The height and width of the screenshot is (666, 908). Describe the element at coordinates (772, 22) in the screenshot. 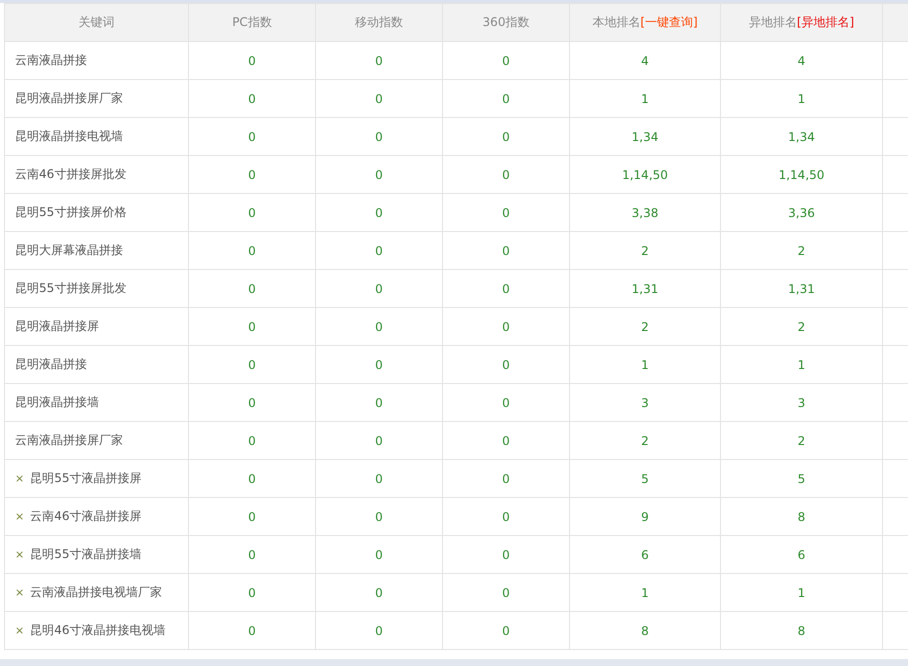

I see `header-label: 异地排名` at that location.